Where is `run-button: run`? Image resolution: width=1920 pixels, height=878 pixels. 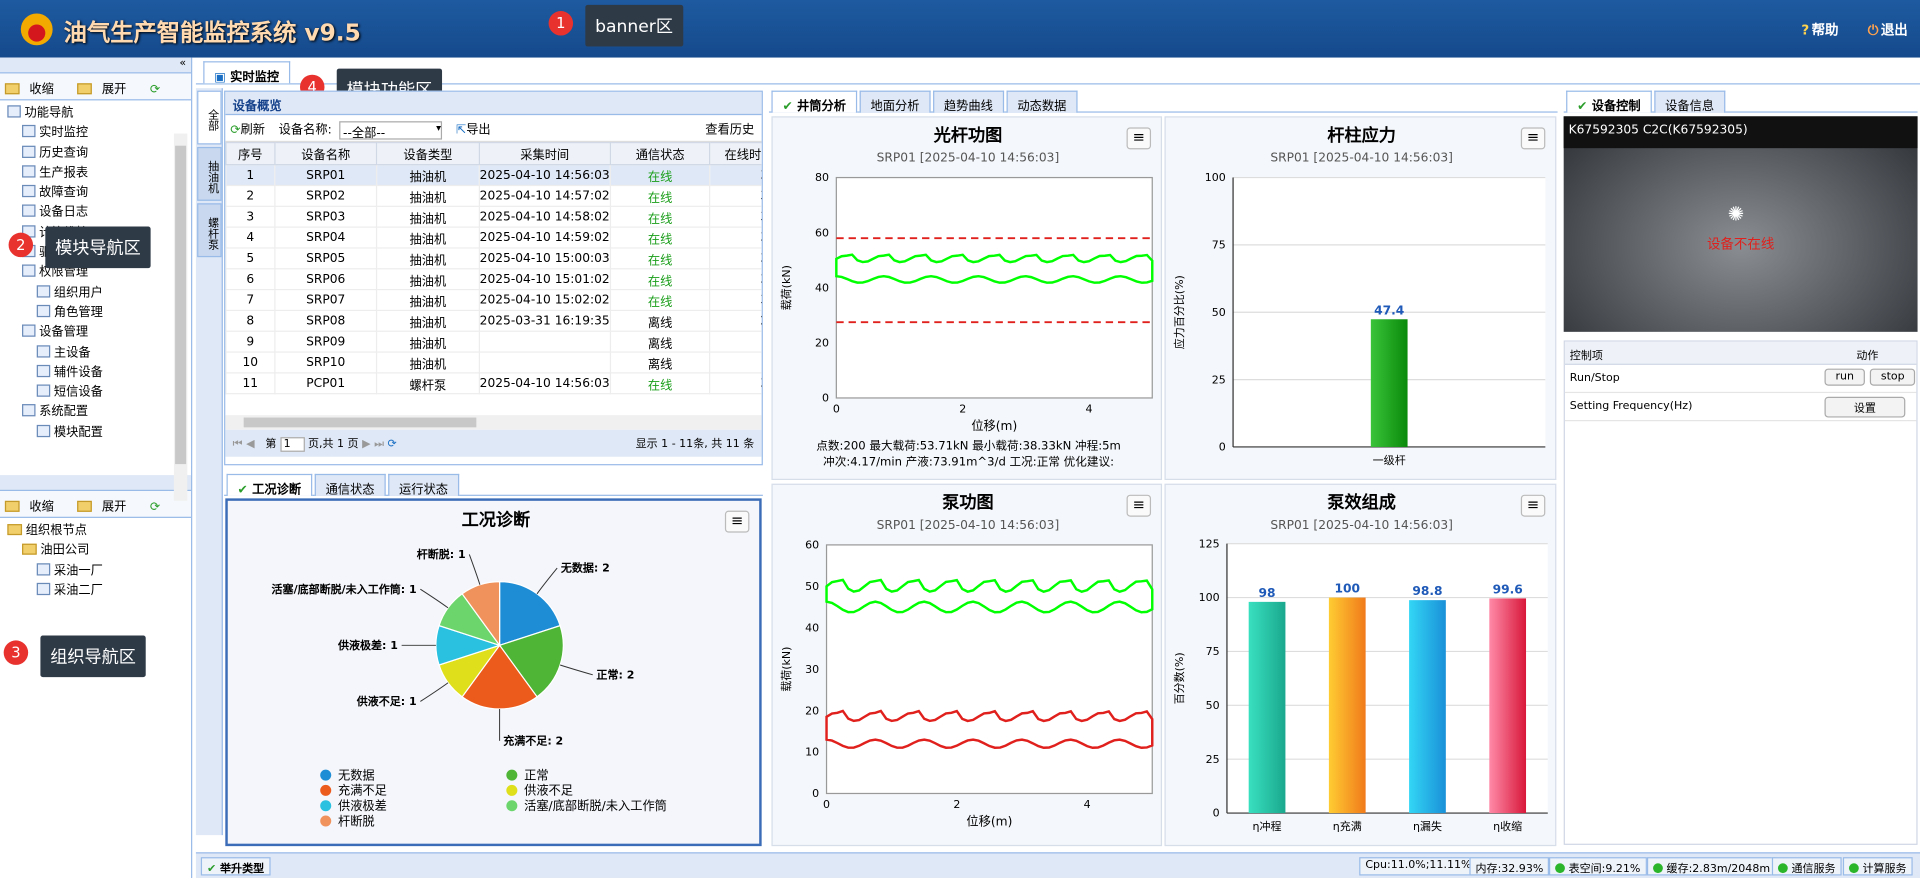
run-button: run is located at coordinates (1845, 377).